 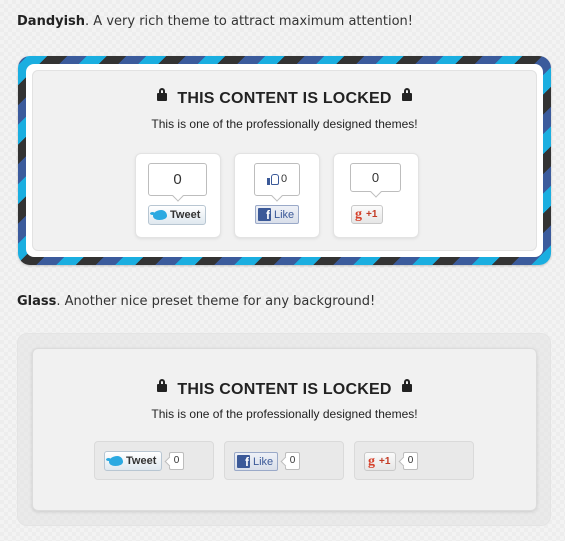 What do you see at coordinates (410, 461) in the screenshot?
I see `google-count: 0` at bounding box center [410, 461].